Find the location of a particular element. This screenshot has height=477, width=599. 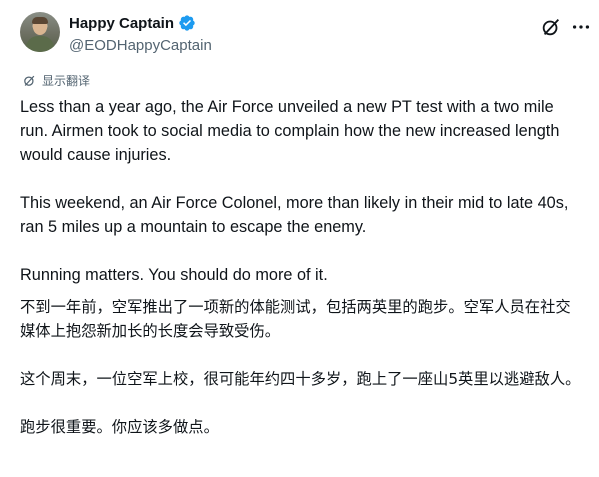

translate-icon is located at coordinates (29, 80).